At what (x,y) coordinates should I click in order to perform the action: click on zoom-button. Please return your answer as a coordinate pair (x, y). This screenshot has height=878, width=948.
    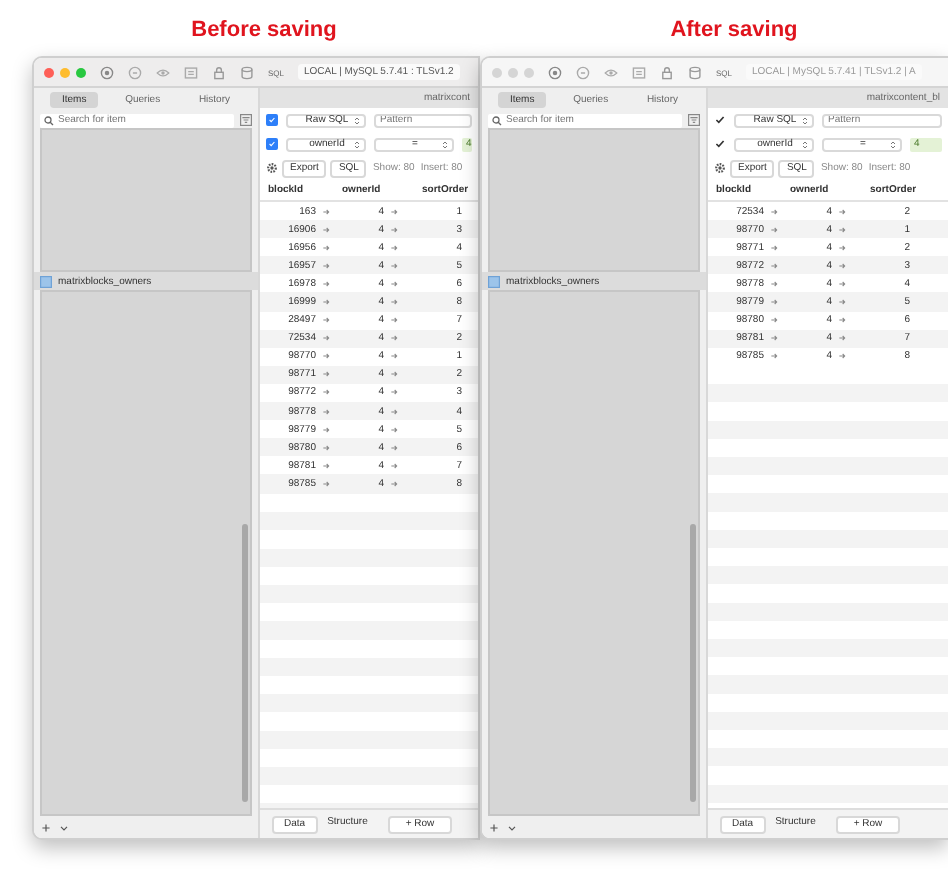
    Looking at the image, I should click on (81, 72).